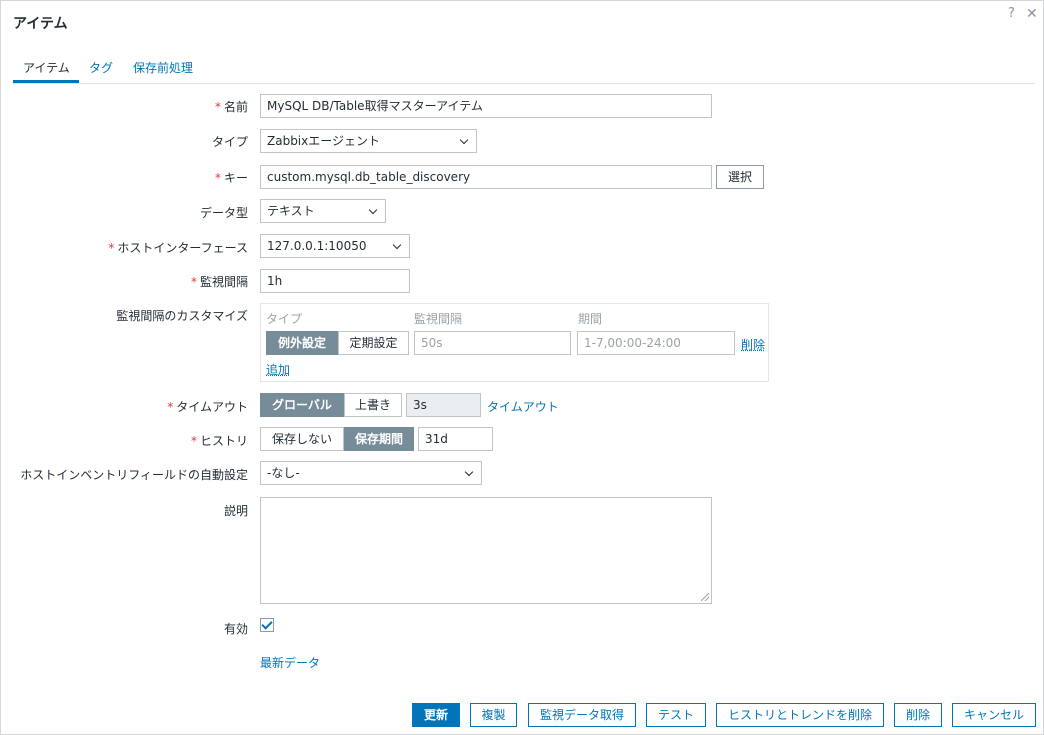 The width and height of the screenshot is (1044, 735). What do you see at coordinates (101, 67) in the screenshot?
I see `tab-tags: タグ` at bounding box center [101, 67].